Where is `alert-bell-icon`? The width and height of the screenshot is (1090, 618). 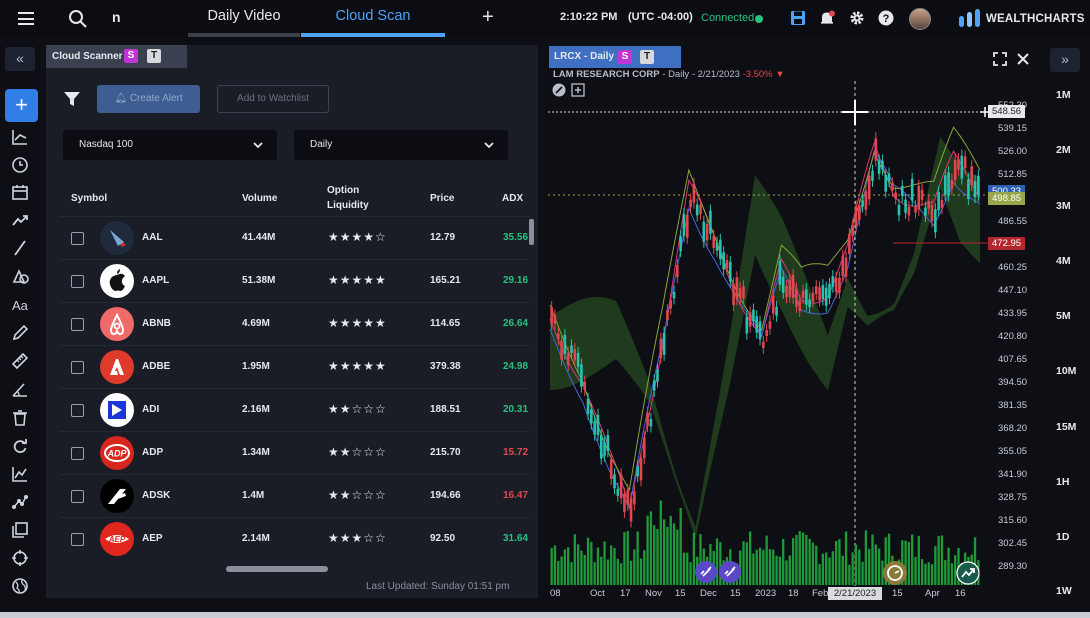 alert-bell-icon is located at coordinates (827, 18).